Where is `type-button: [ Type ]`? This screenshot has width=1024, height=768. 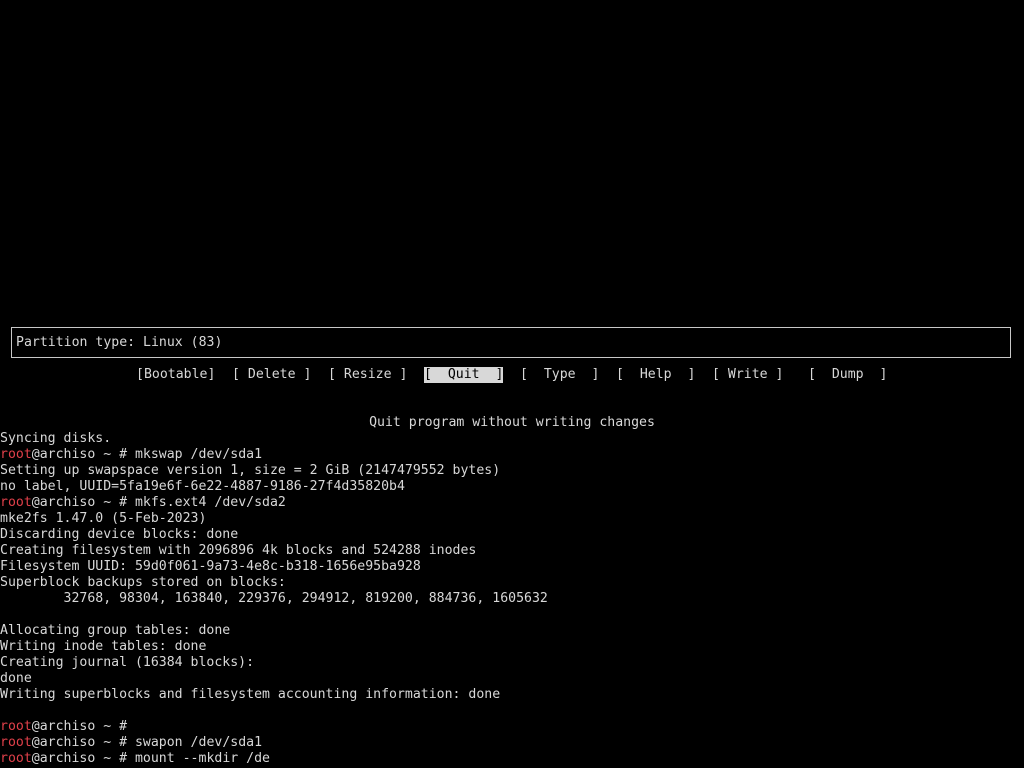
type-button: [ Type ] is located at coordinates (559, 375).